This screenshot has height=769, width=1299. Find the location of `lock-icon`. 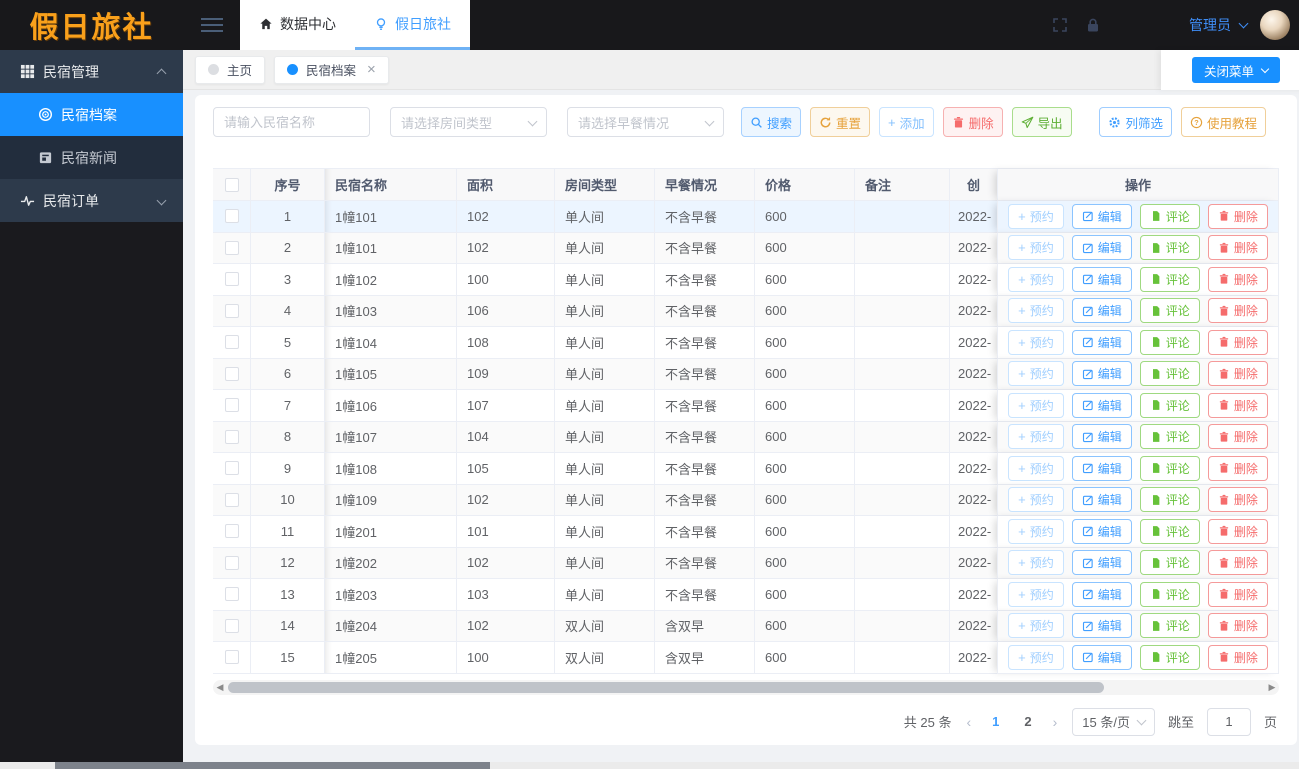

lock-icon is located at coordinates (1093, 25).